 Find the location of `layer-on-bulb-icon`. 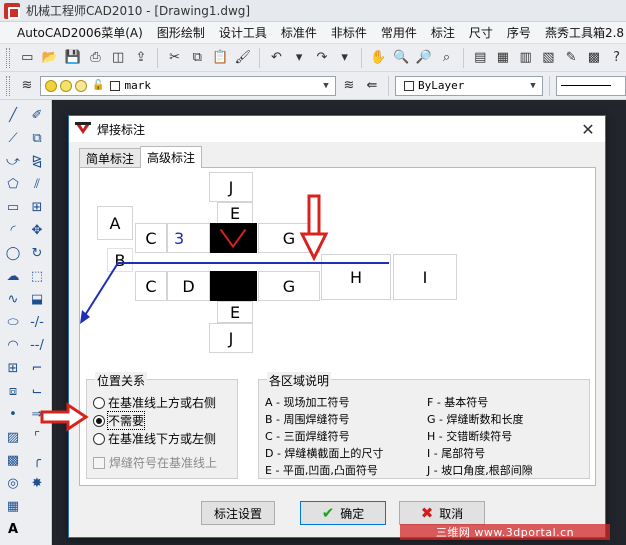

layer-on-bulb-icon is located at coordinates (51, 85).